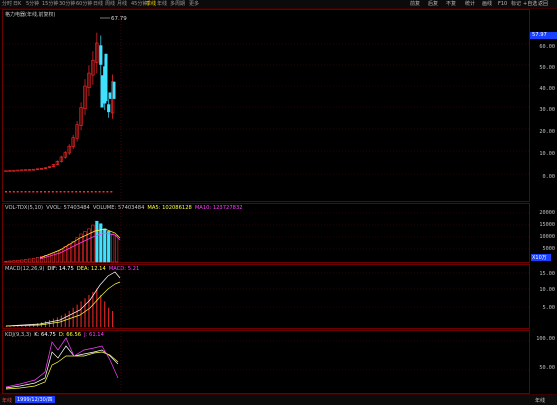 This screenshot has width=557, height=405. What do you see at coordinates (63, 304) in the screenshot?
I see `macd-dea-line` at bounding box center [63, 304].